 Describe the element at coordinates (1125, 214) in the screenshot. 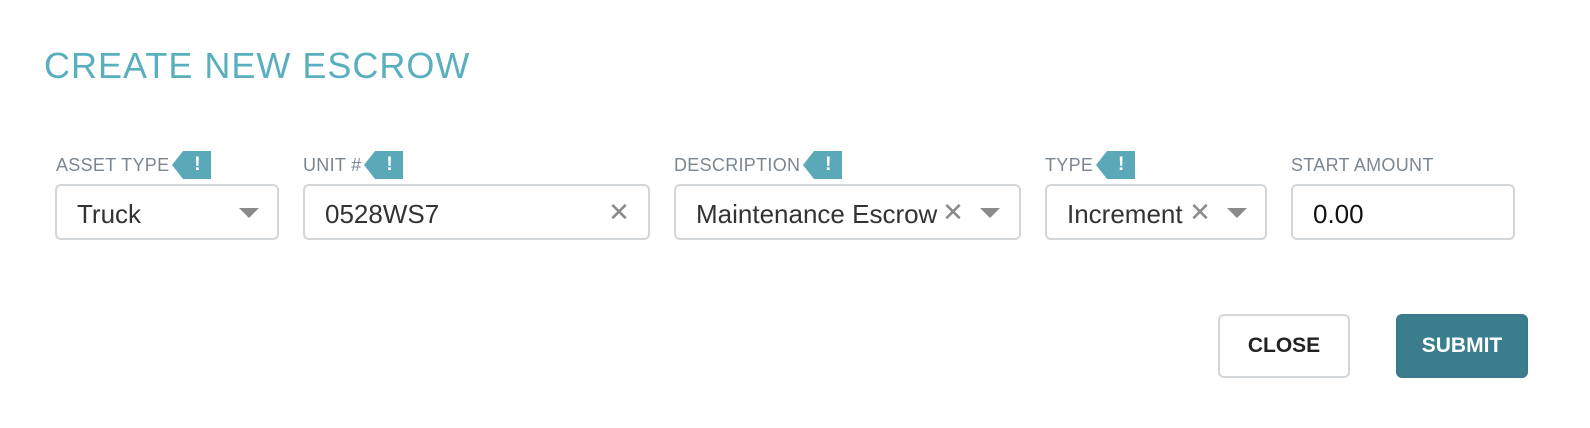

I see `type-value: Increment` at that location.